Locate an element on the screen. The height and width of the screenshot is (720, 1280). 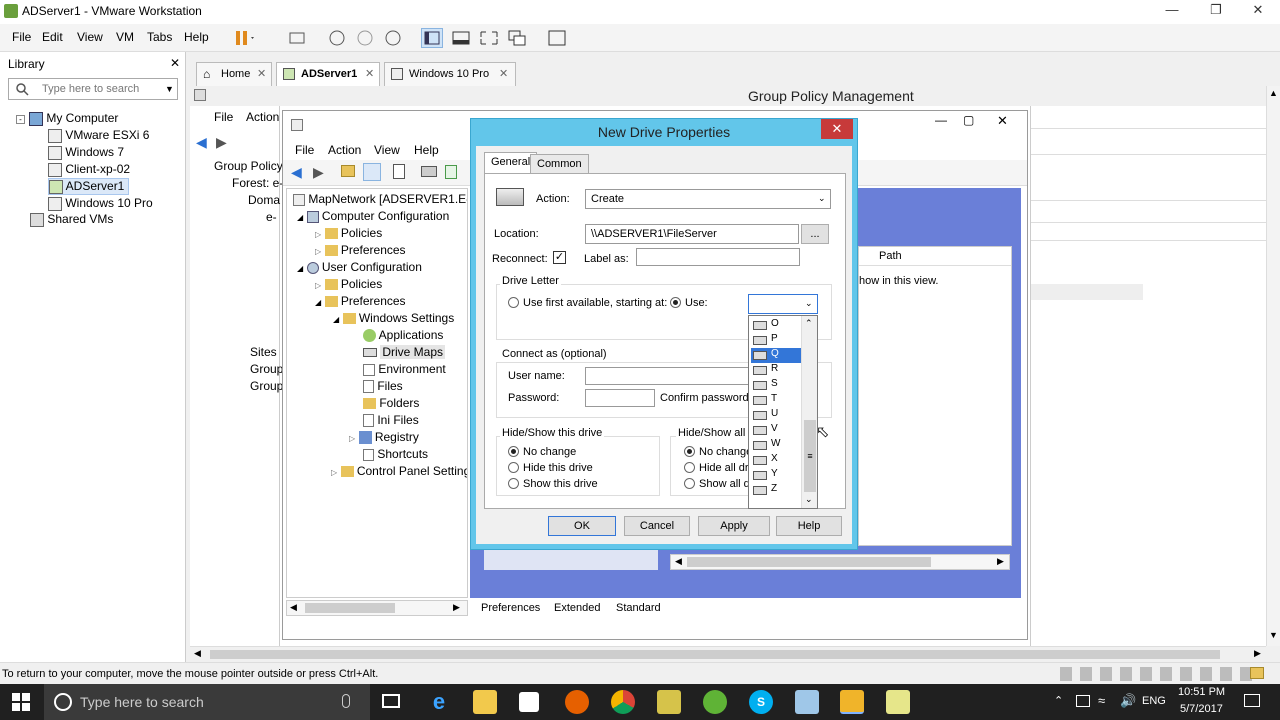
gpe-tree-item: Environment is located at coordinates (404, 369).